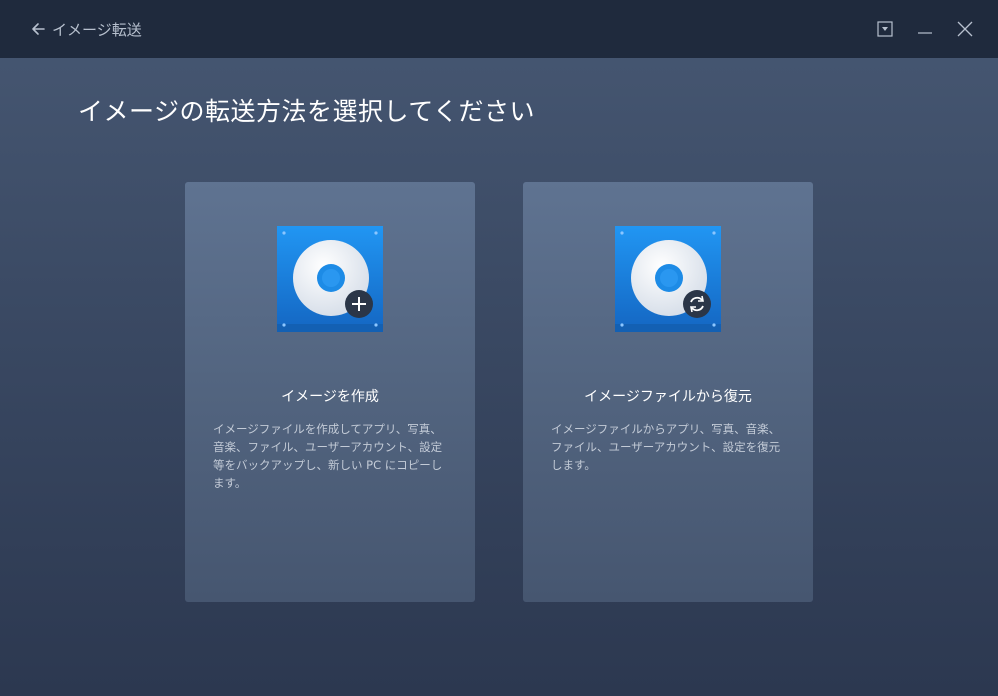  I want to click on minimize-icon, so click(925, 33).